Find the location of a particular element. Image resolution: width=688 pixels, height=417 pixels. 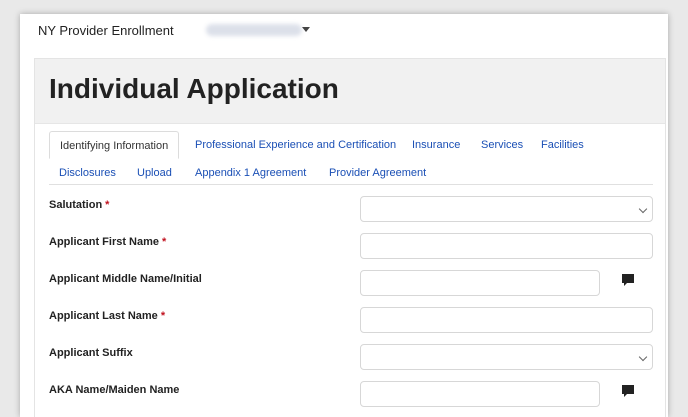

first-name-input is located at coordinates (506, 246).